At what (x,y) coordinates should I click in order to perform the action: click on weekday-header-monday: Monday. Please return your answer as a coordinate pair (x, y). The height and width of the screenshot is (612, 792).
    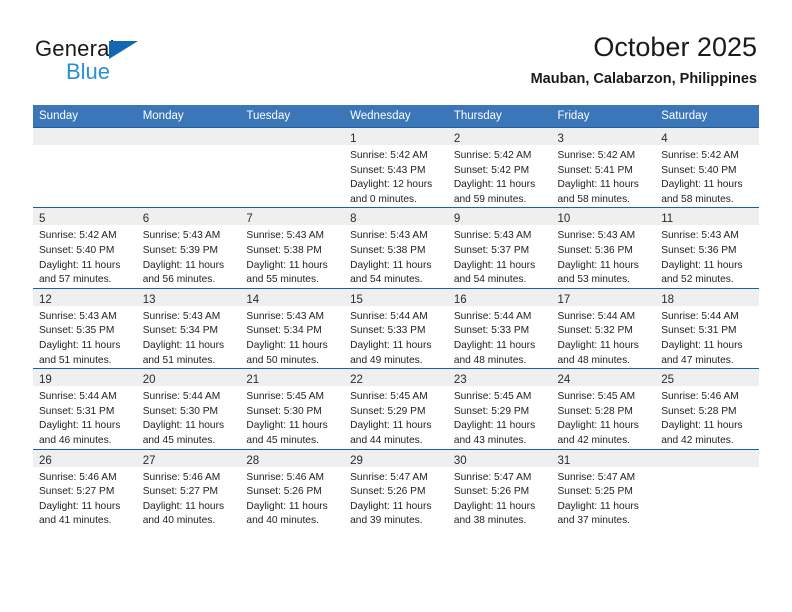
    Looking at the image, I should click on (188, 116).